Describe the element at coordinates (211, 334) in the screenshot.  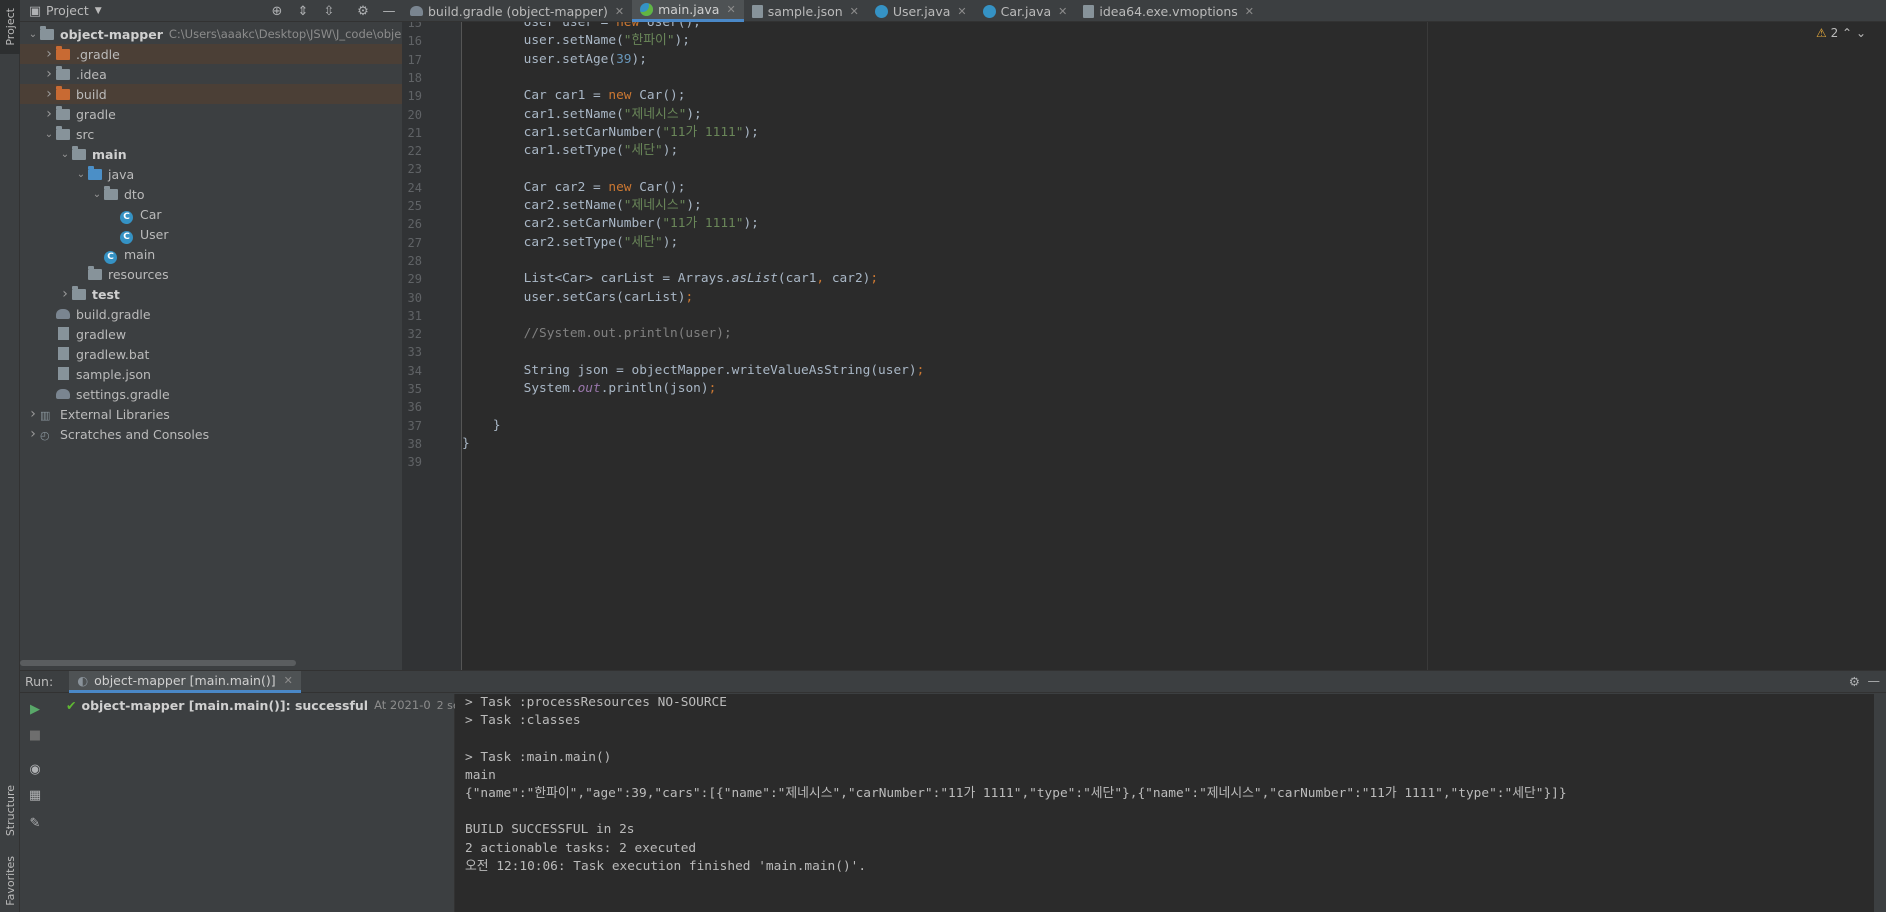
I see `tree-item: gradlew` at that location.